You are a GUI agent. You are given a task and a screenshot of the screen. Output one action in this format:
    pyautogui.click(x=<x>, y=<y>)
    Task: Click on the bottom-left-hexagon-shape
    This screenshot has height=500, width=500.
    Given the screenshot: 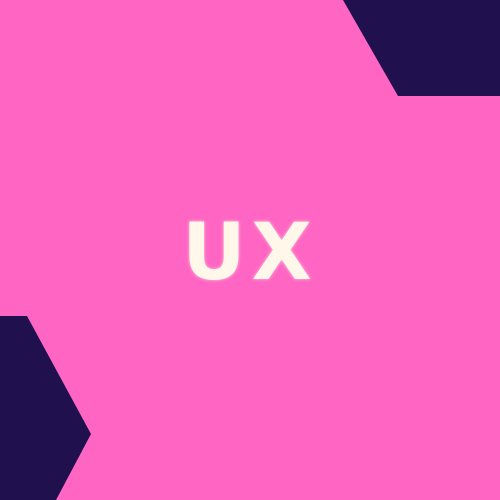 What is the action you would take?
    pyautogui.click(x=45, y=408)
    